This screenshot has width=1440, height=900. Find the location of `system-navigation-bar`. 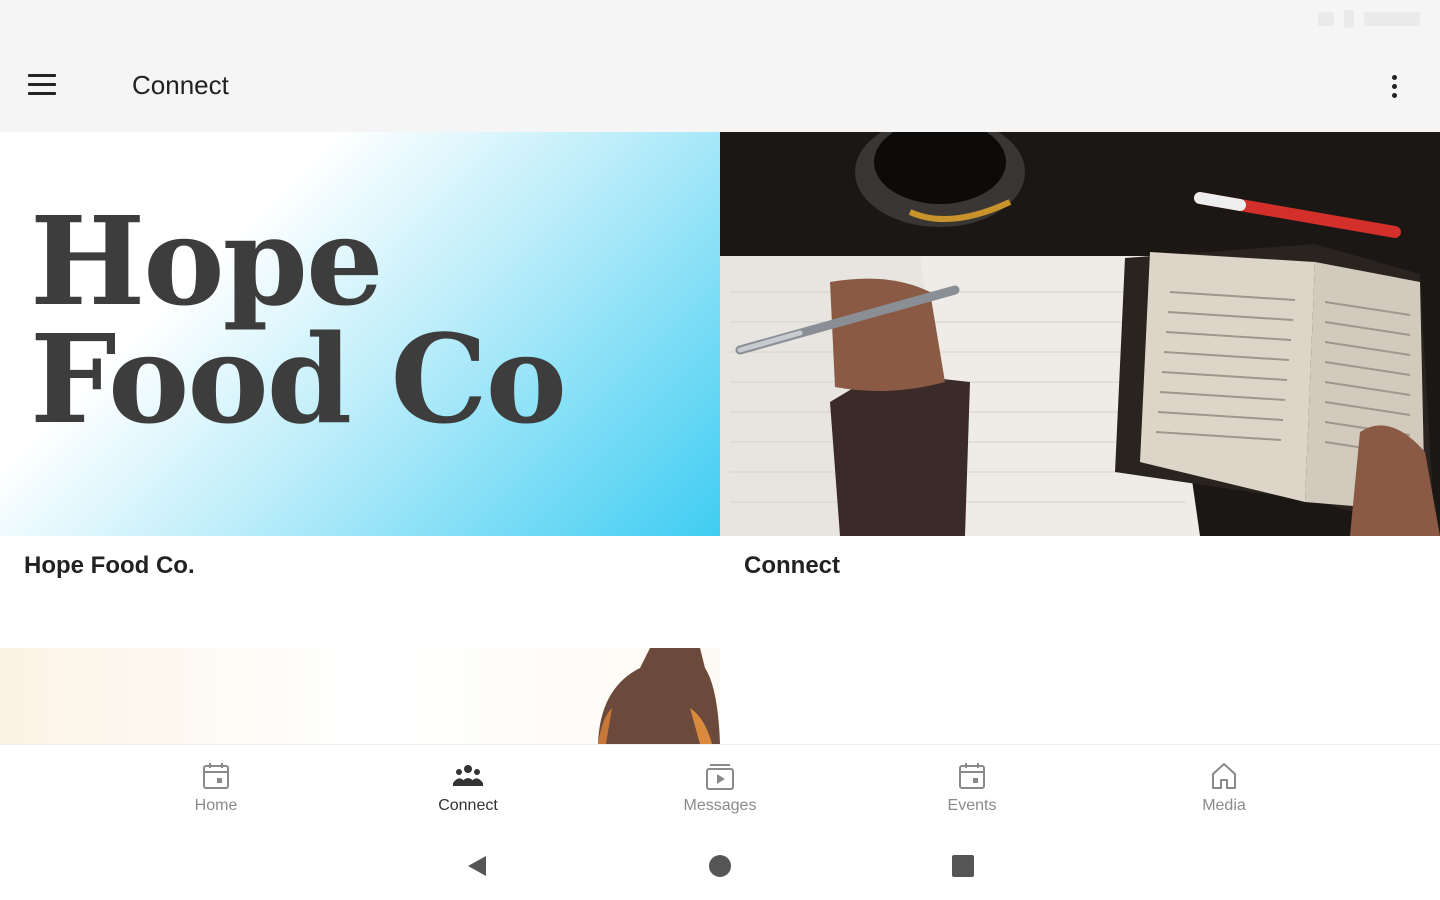

system-navigation-bar is located at coordinates (720, 866).